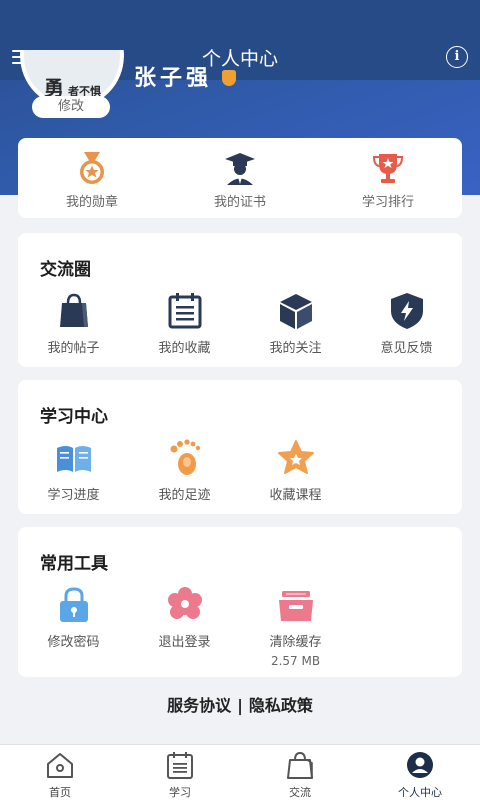  I want to click on my-favorites-label: 我的收藏, so click(184, 348).